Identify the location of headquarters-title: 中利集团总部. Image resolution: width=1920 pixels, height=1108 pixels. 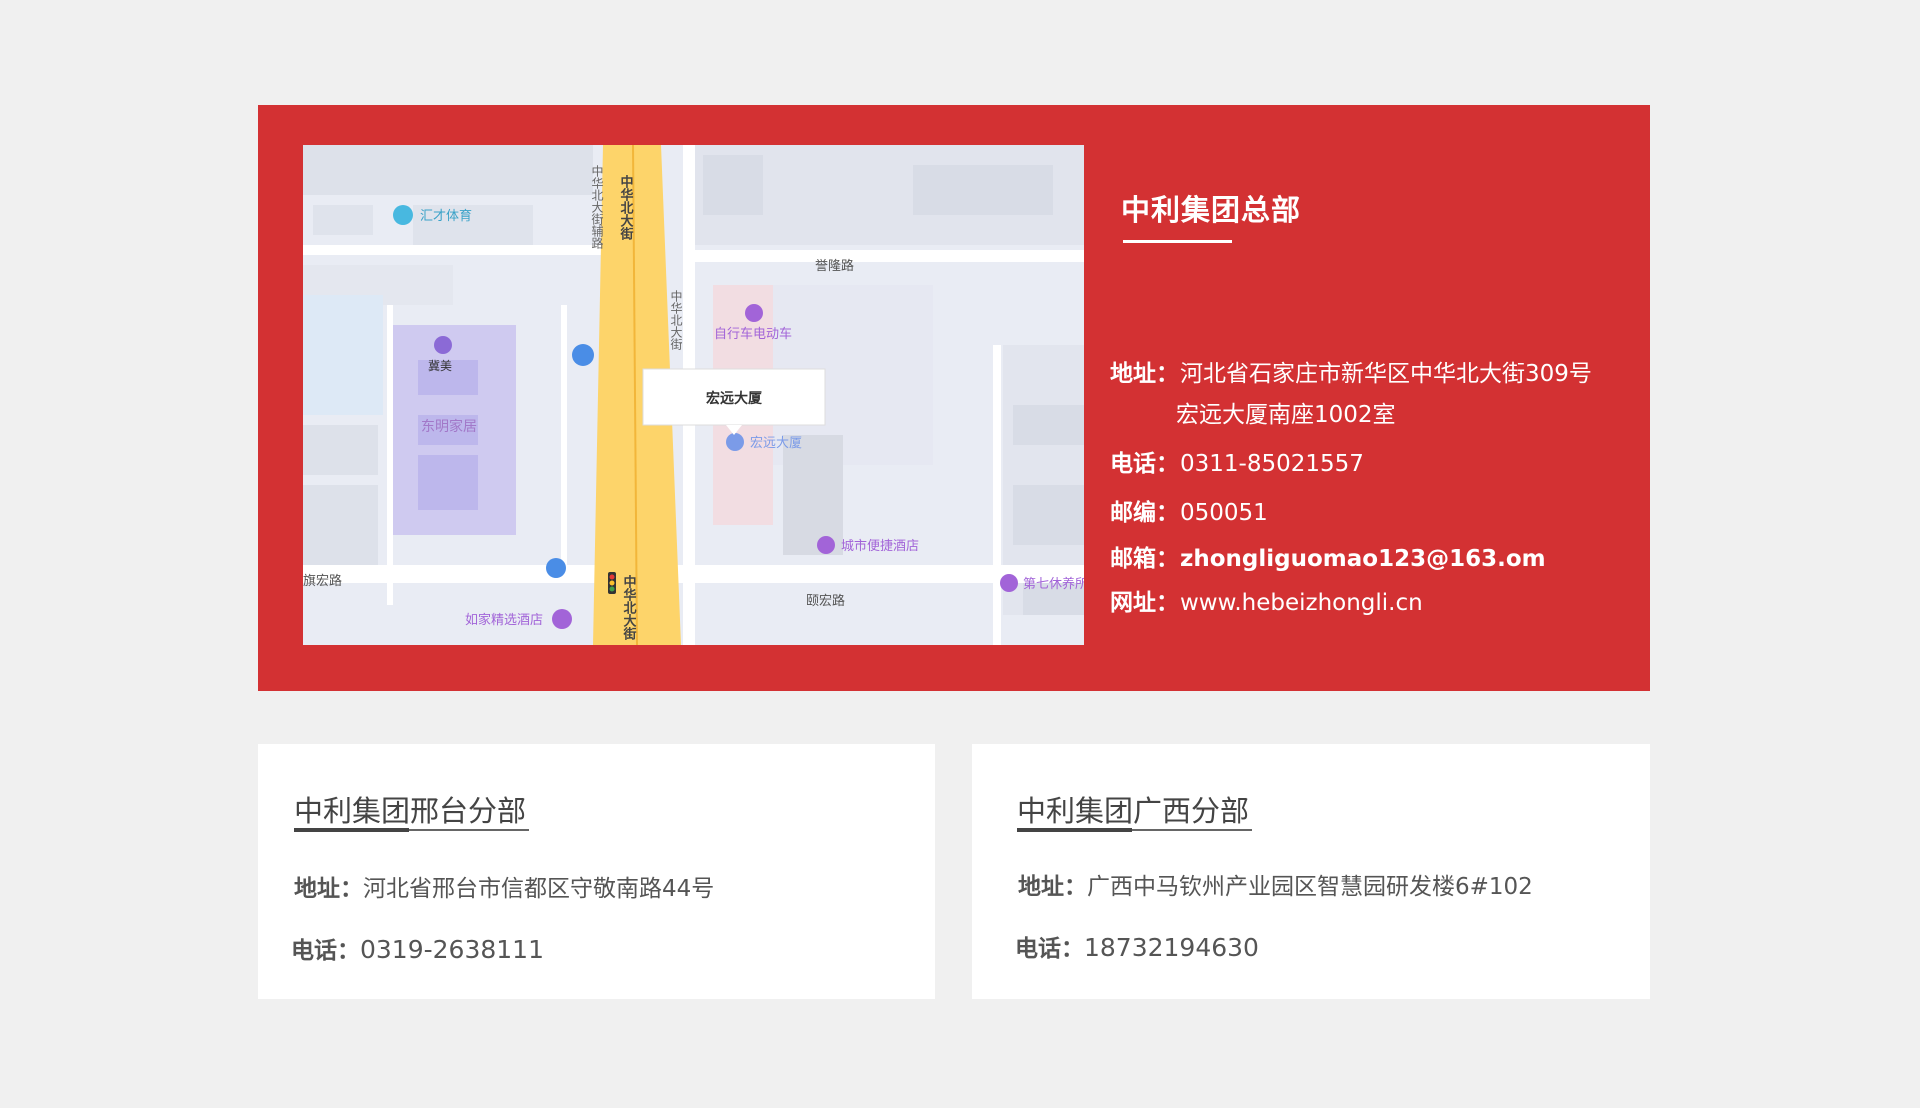
(1211, 210).